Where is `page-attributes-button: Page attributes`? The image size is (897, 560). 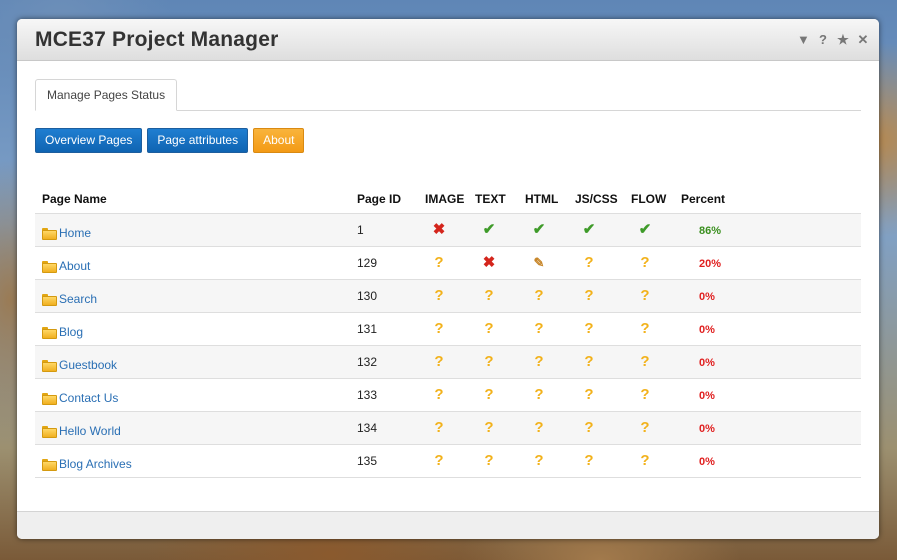 page-attributes-button: Page attributes is located at coordinates (198, 140).